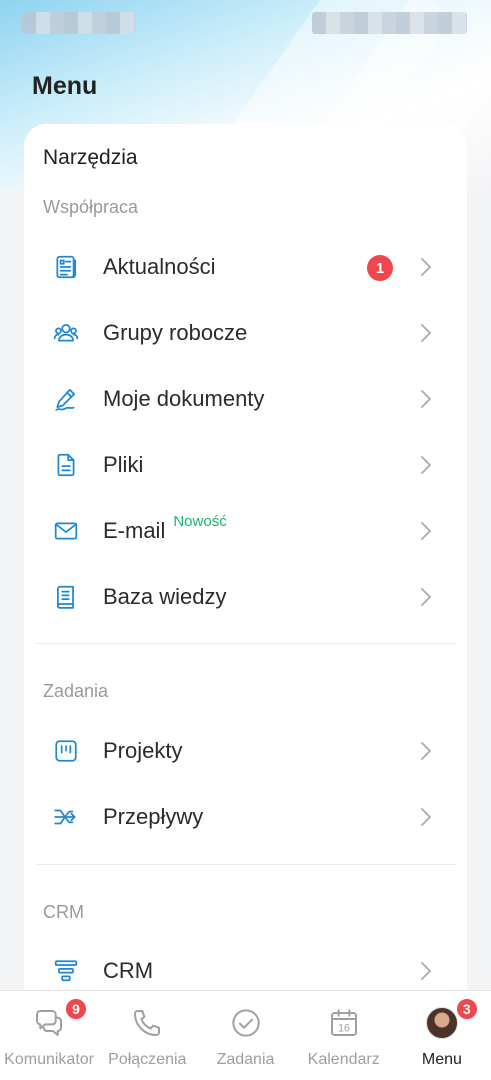 This screenshot has height=1080, width=491. Describe the element at coordinates (123, 464) in the screenshot. I see `menu-item-label: Pliki` at that location.